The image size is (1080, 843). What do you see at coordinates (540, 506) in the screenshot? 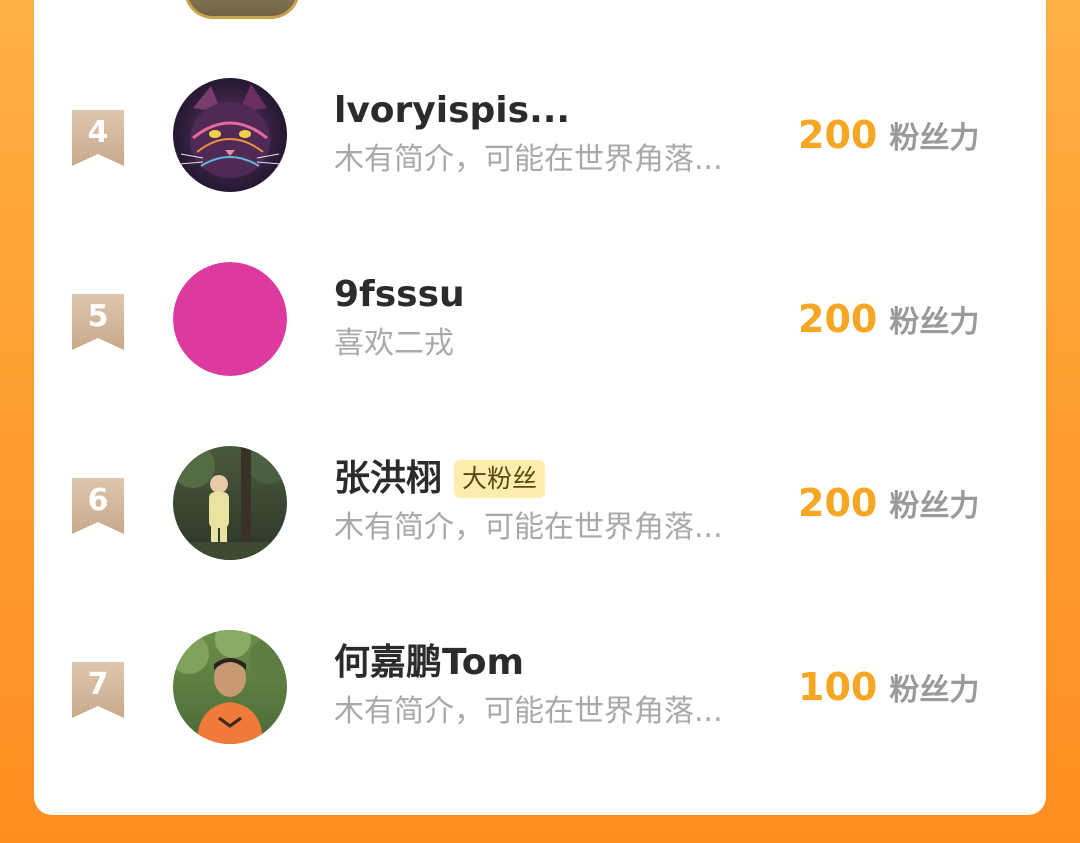
I see `ranking-row-6: 6 张洪栩 大粉丝 木有简介，可能在世界角落... 200 粉丝力` at bounding box center [540, 506].